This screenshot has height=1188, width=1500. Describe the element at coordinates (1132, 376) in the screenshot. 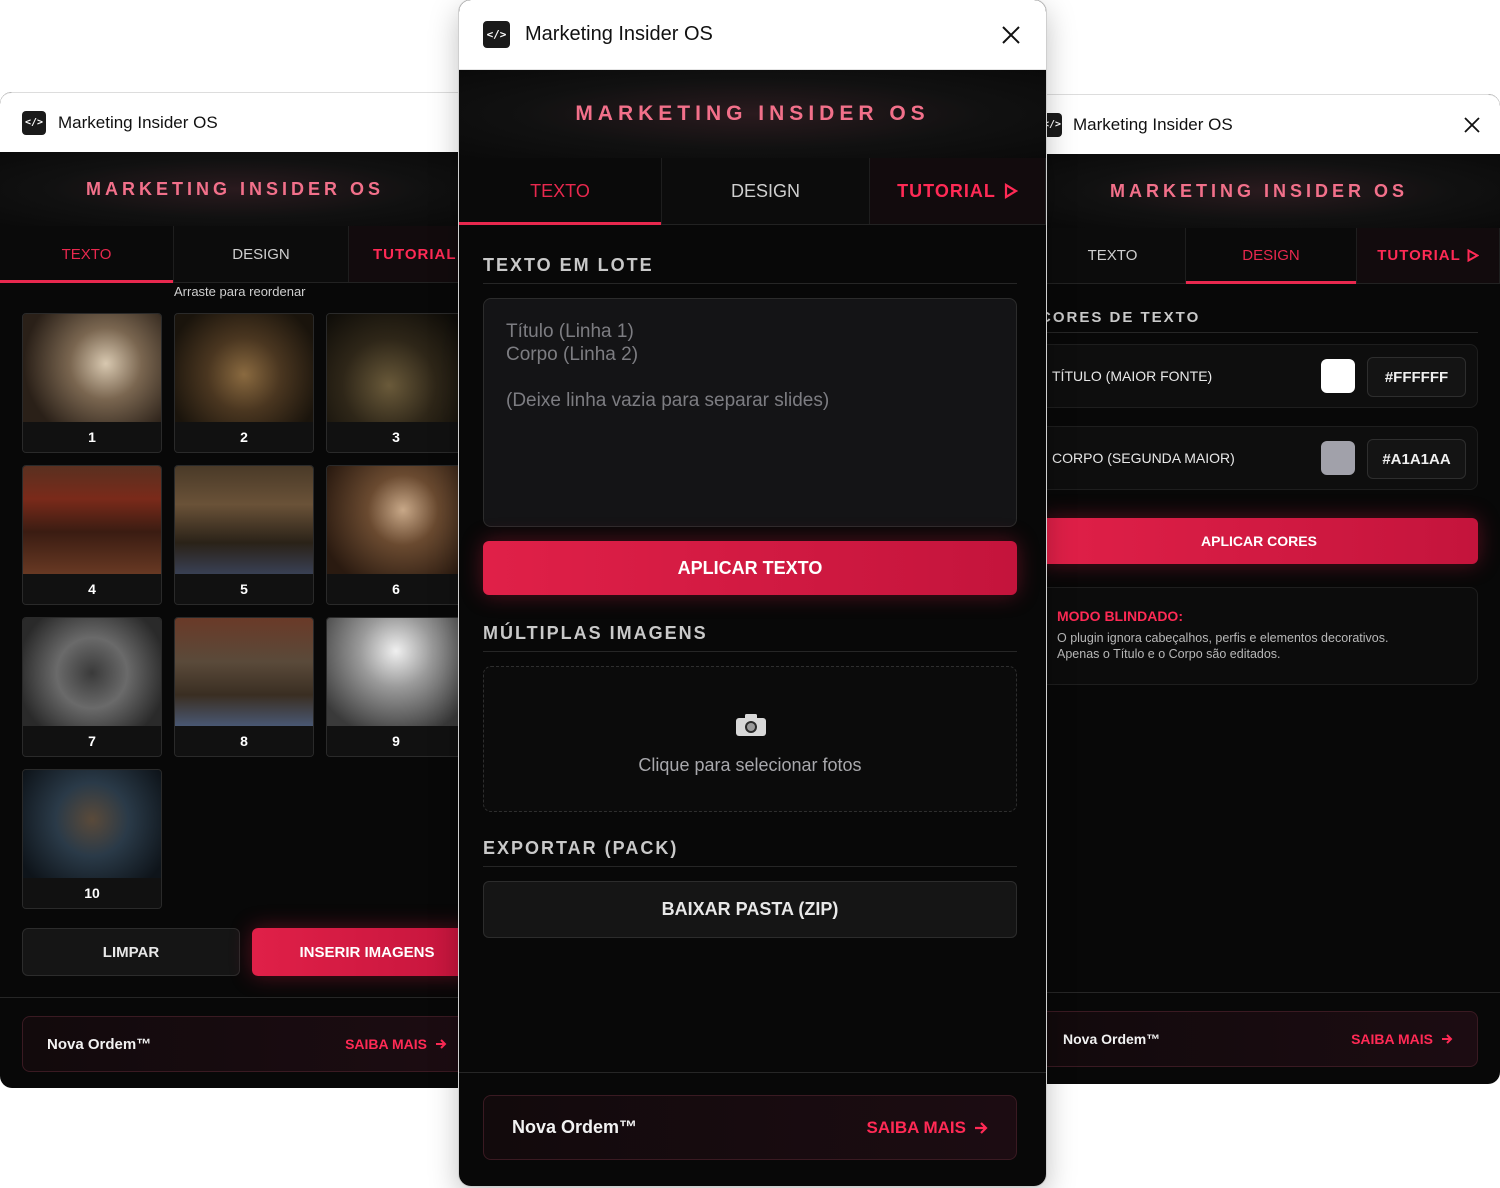

I see `title-color-label: TÍTULO (MAIOR FONTE)` at that location.